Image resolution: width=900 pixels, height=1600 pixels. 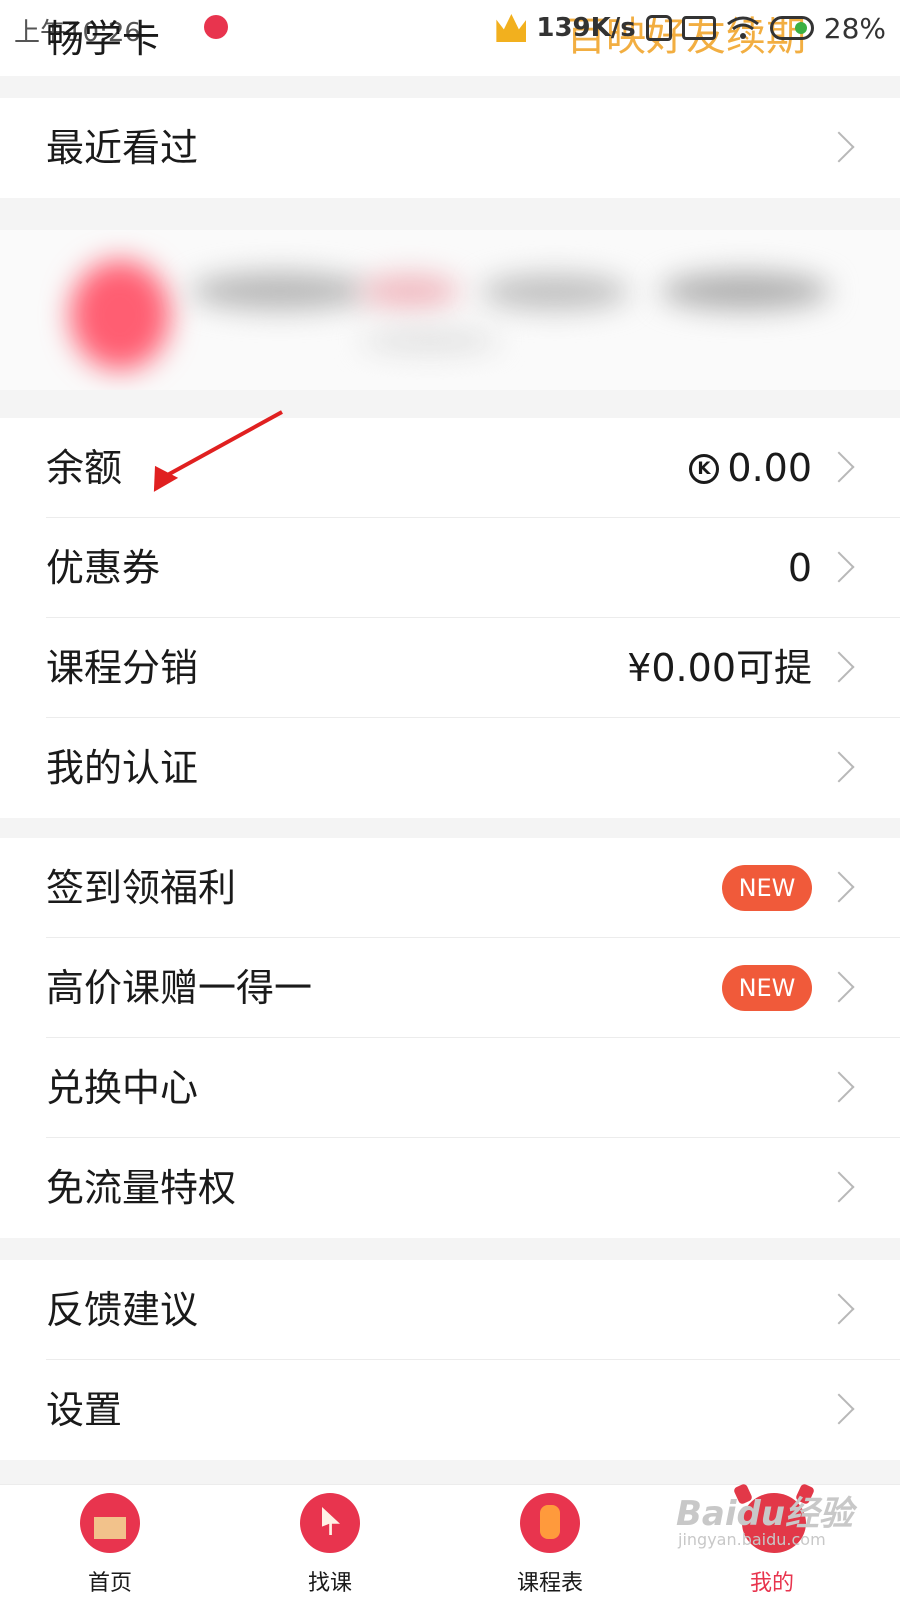 I want to click on tab-home: 首页, so click(x=110, y=1542).